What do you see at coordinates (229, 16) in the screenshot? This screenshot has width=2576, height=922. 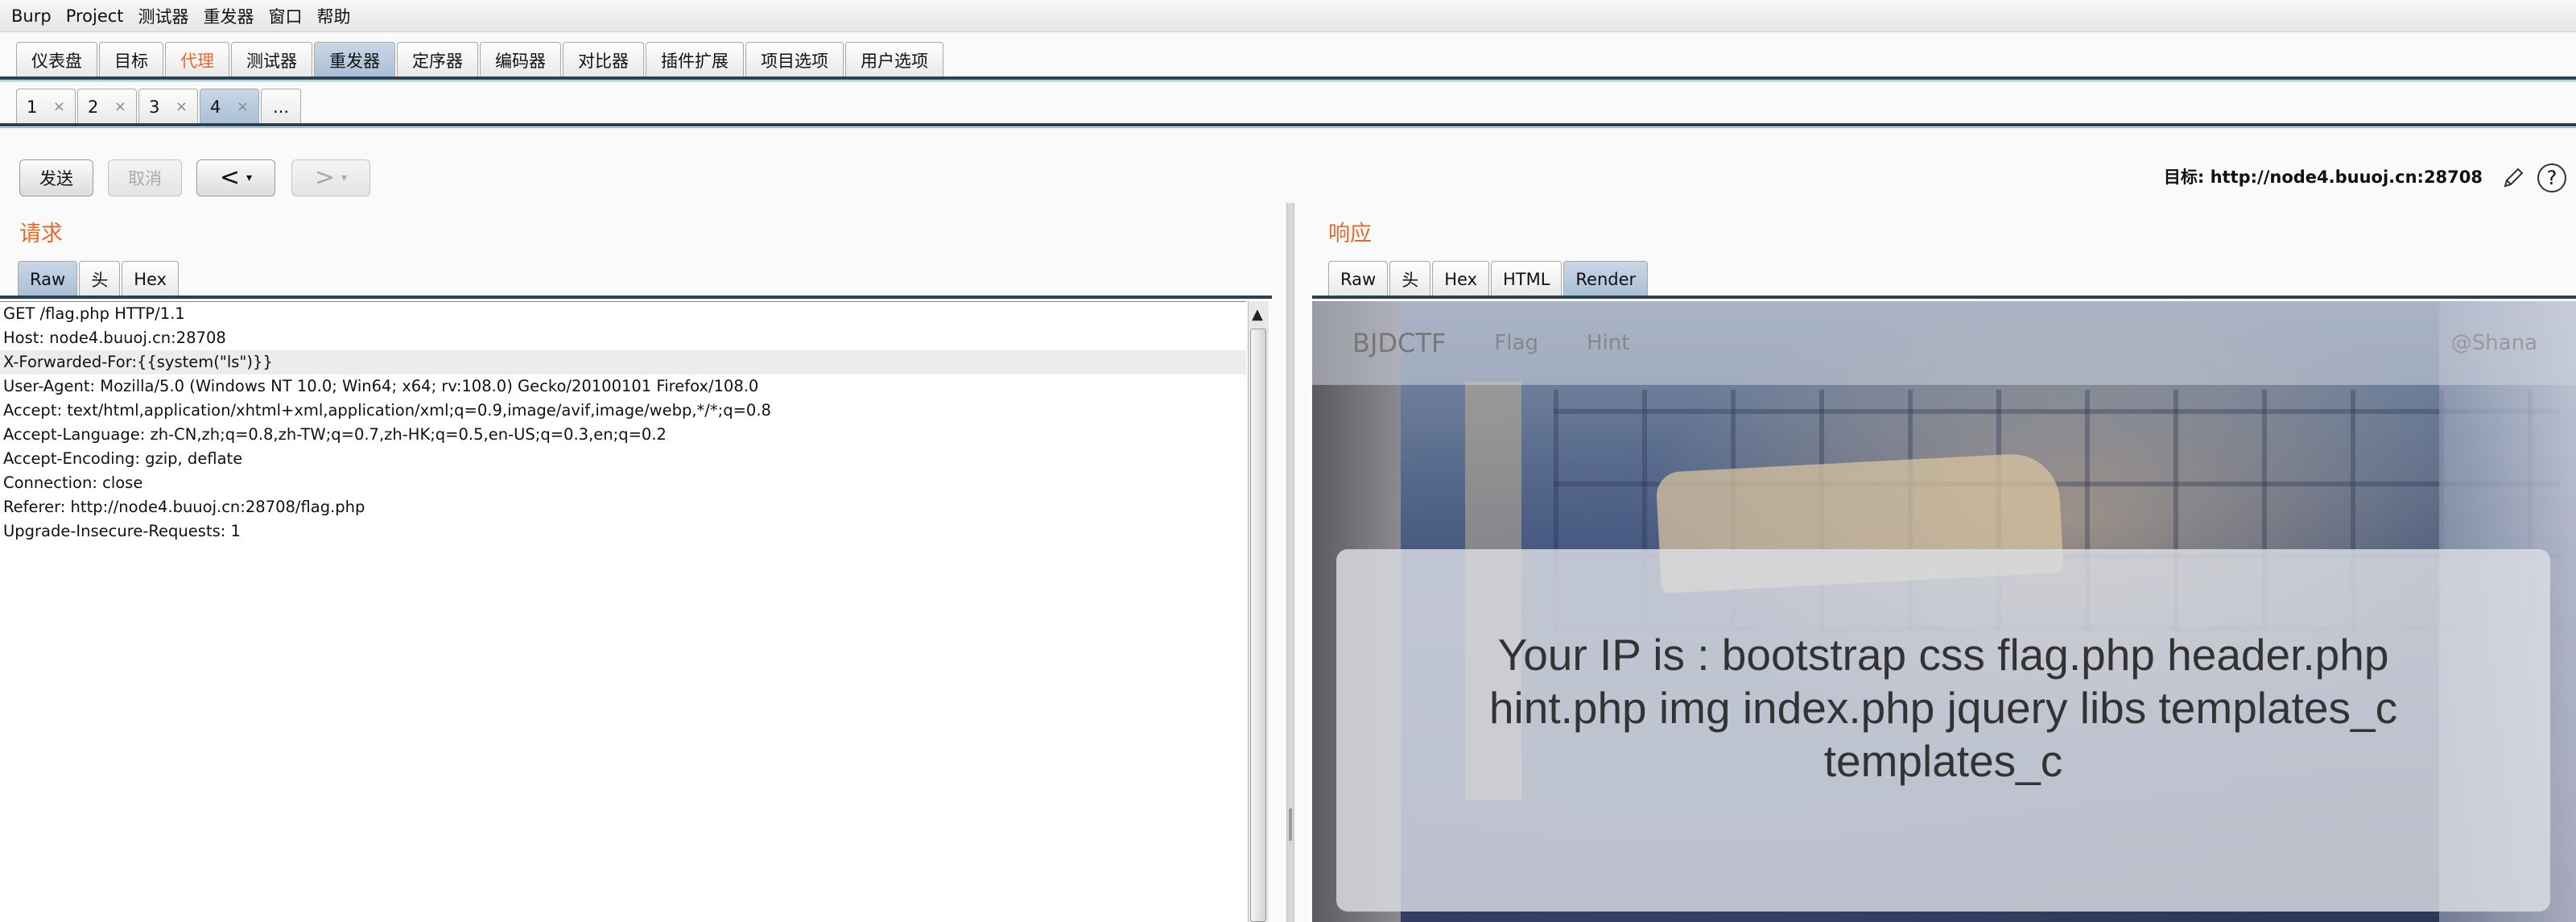 I see `menu-repeater: 重发器` at bounding box center [229, 16].